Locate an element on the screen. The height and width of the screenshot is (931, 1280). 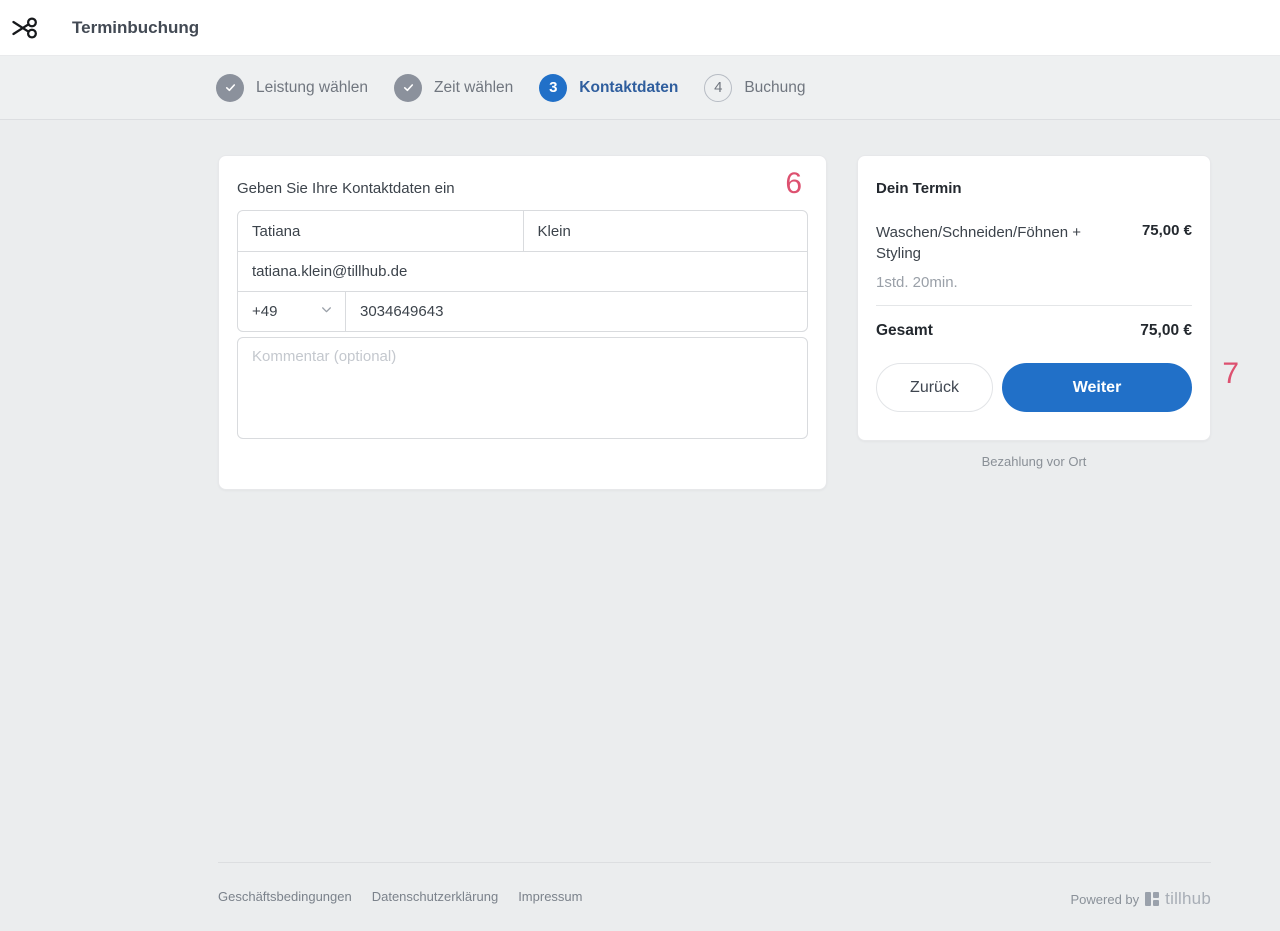
email-row: tatiana.klein@tillhub.de is located at coordinates (522, 271).